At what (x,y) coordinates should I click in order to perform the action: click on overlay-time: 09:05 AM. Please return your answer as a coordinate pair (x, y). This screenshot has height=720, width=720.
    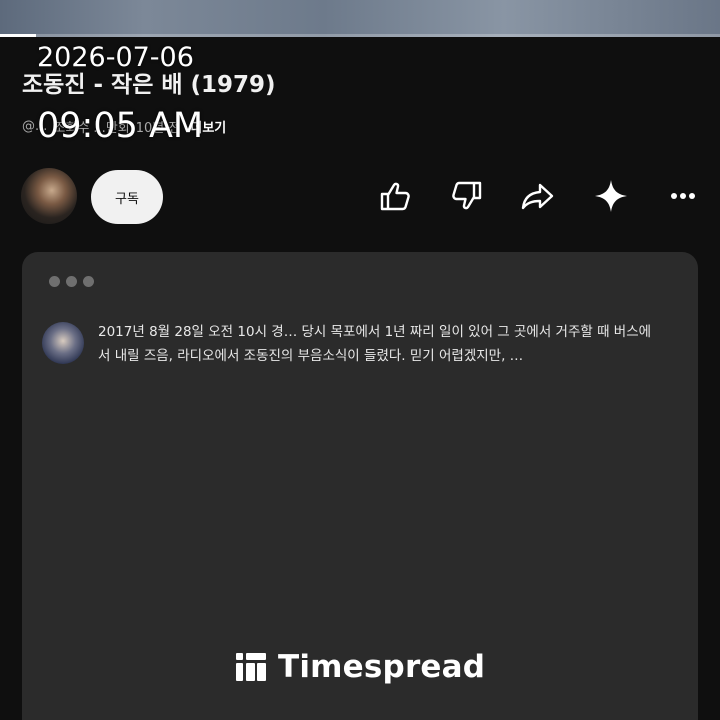
    Looking at the image, I should click on (120, 126).